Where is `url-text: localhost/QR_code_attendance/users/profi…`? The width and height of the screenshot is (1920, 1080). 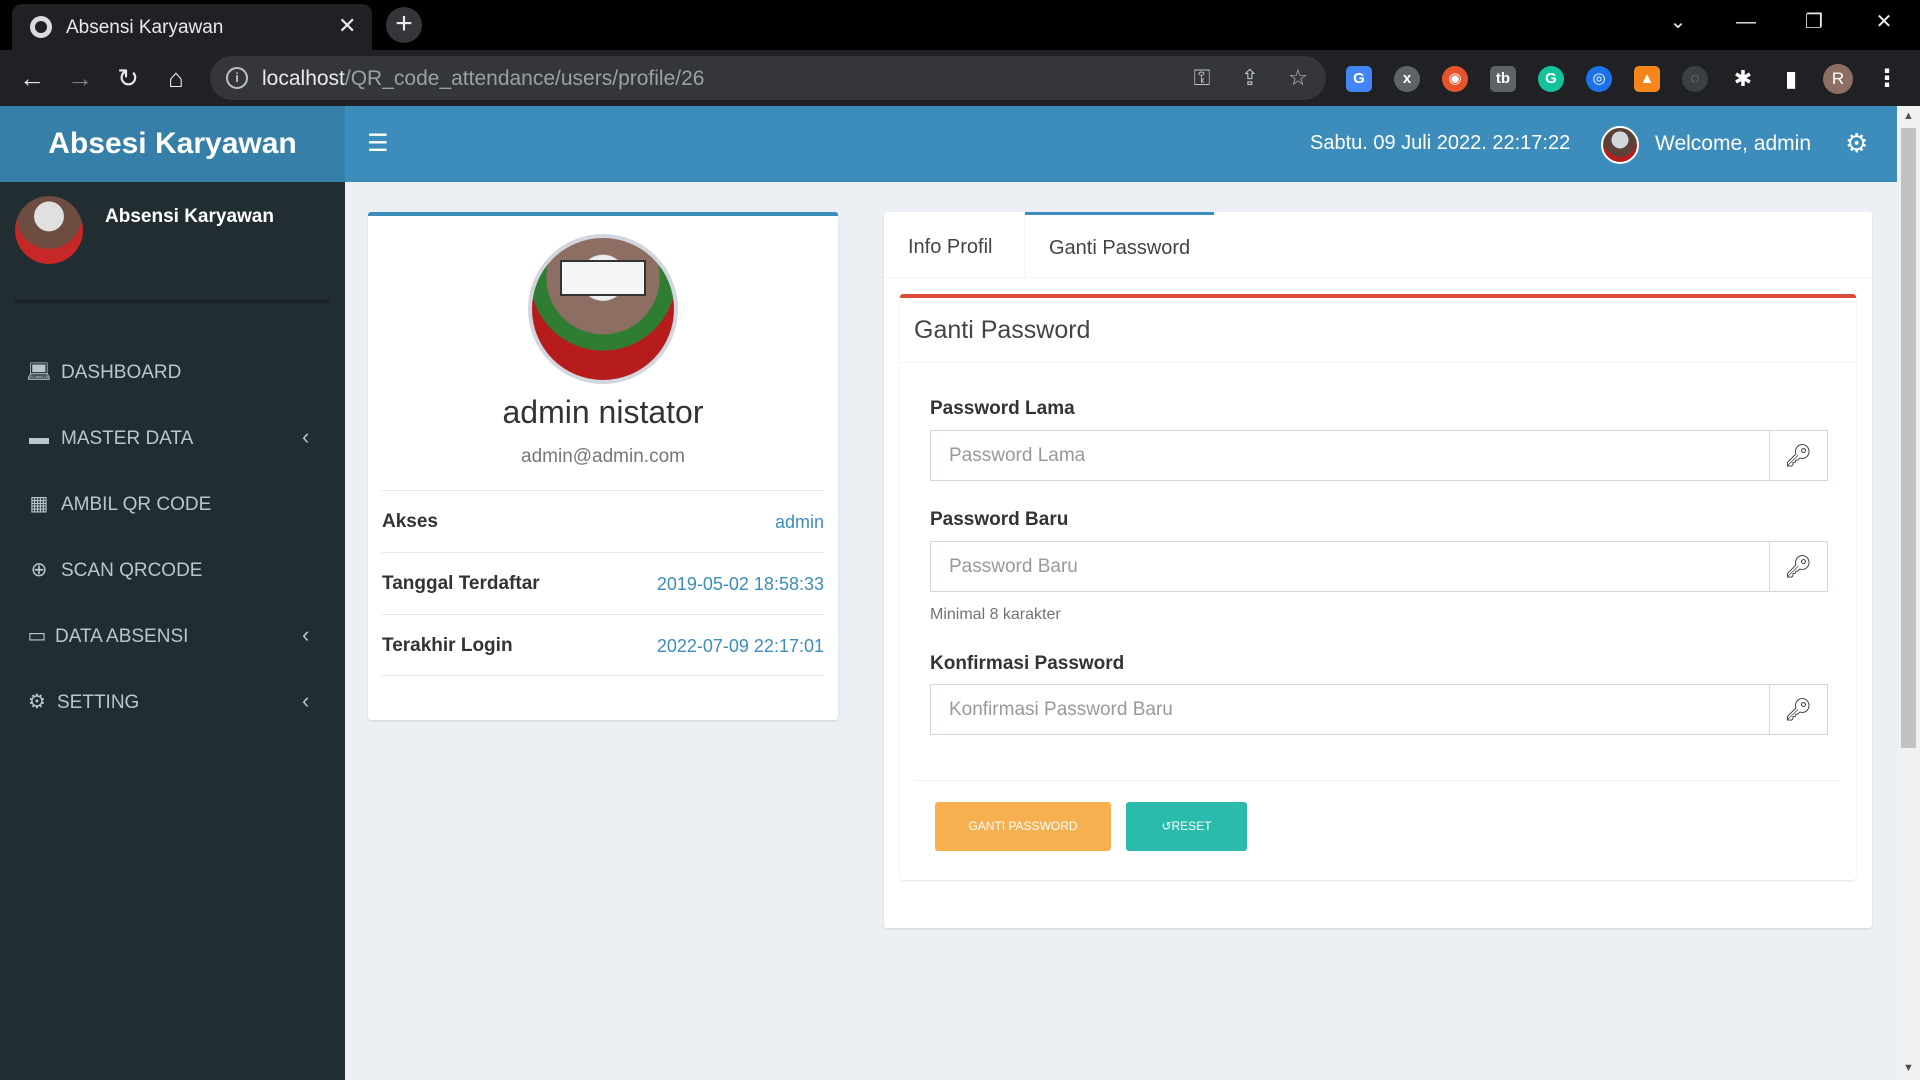 url-text: localhost/QR_code_attendance/users/profi… is located at coordinates (483, 79).